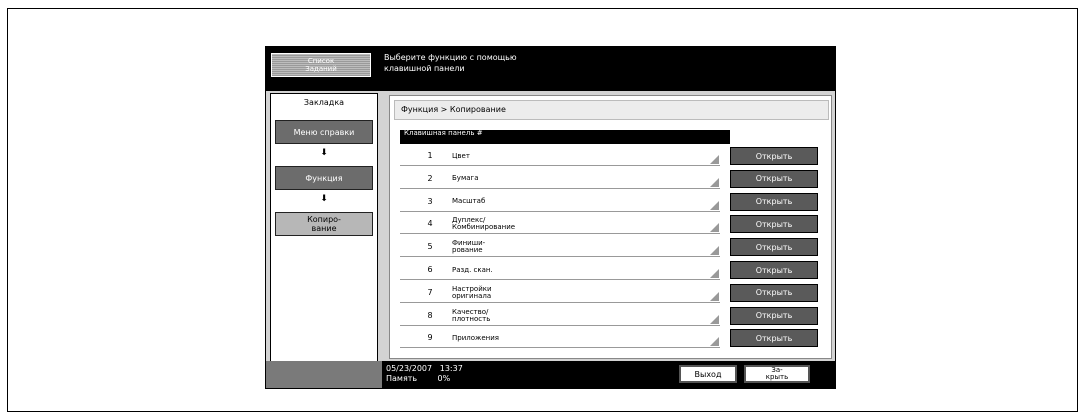  I want to click on item-label: Разд. скан., so click(472, 269).